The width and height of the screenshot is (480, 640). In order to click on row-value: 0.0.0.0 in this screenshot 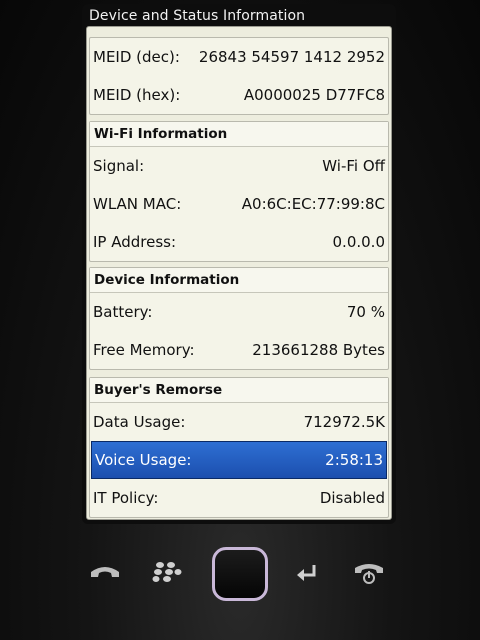, I will do `click(358, 242)`.